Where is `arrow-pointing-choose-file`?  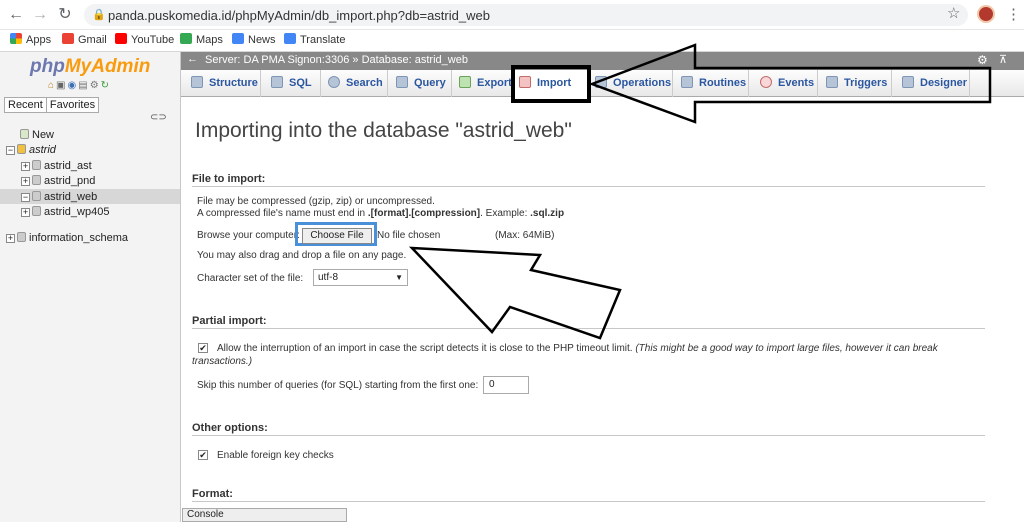
arrow-pointing-choose-file is located at coordinates (515, 293).